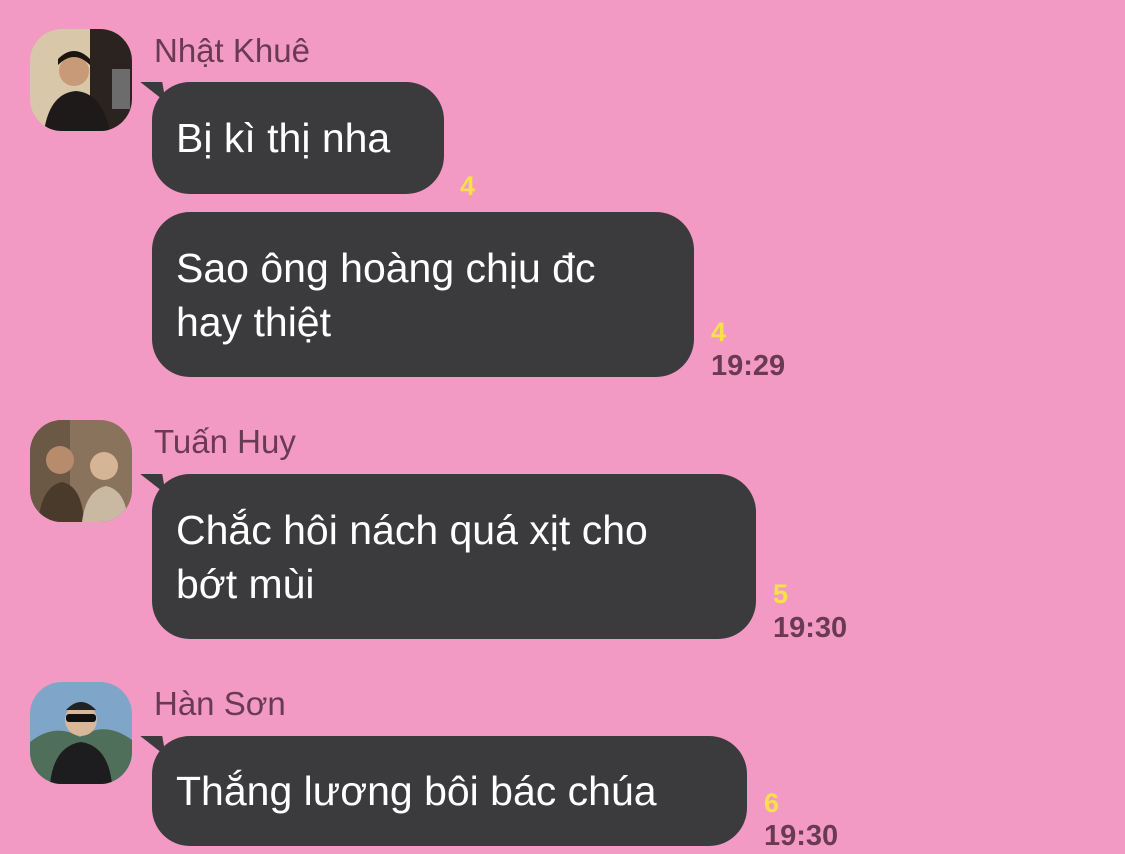 The height and width of the screenshot is (854, 1125). I want to click on message-text: Chắc hôi nách quá xịt cho bớt mùi, so click(412, 556).